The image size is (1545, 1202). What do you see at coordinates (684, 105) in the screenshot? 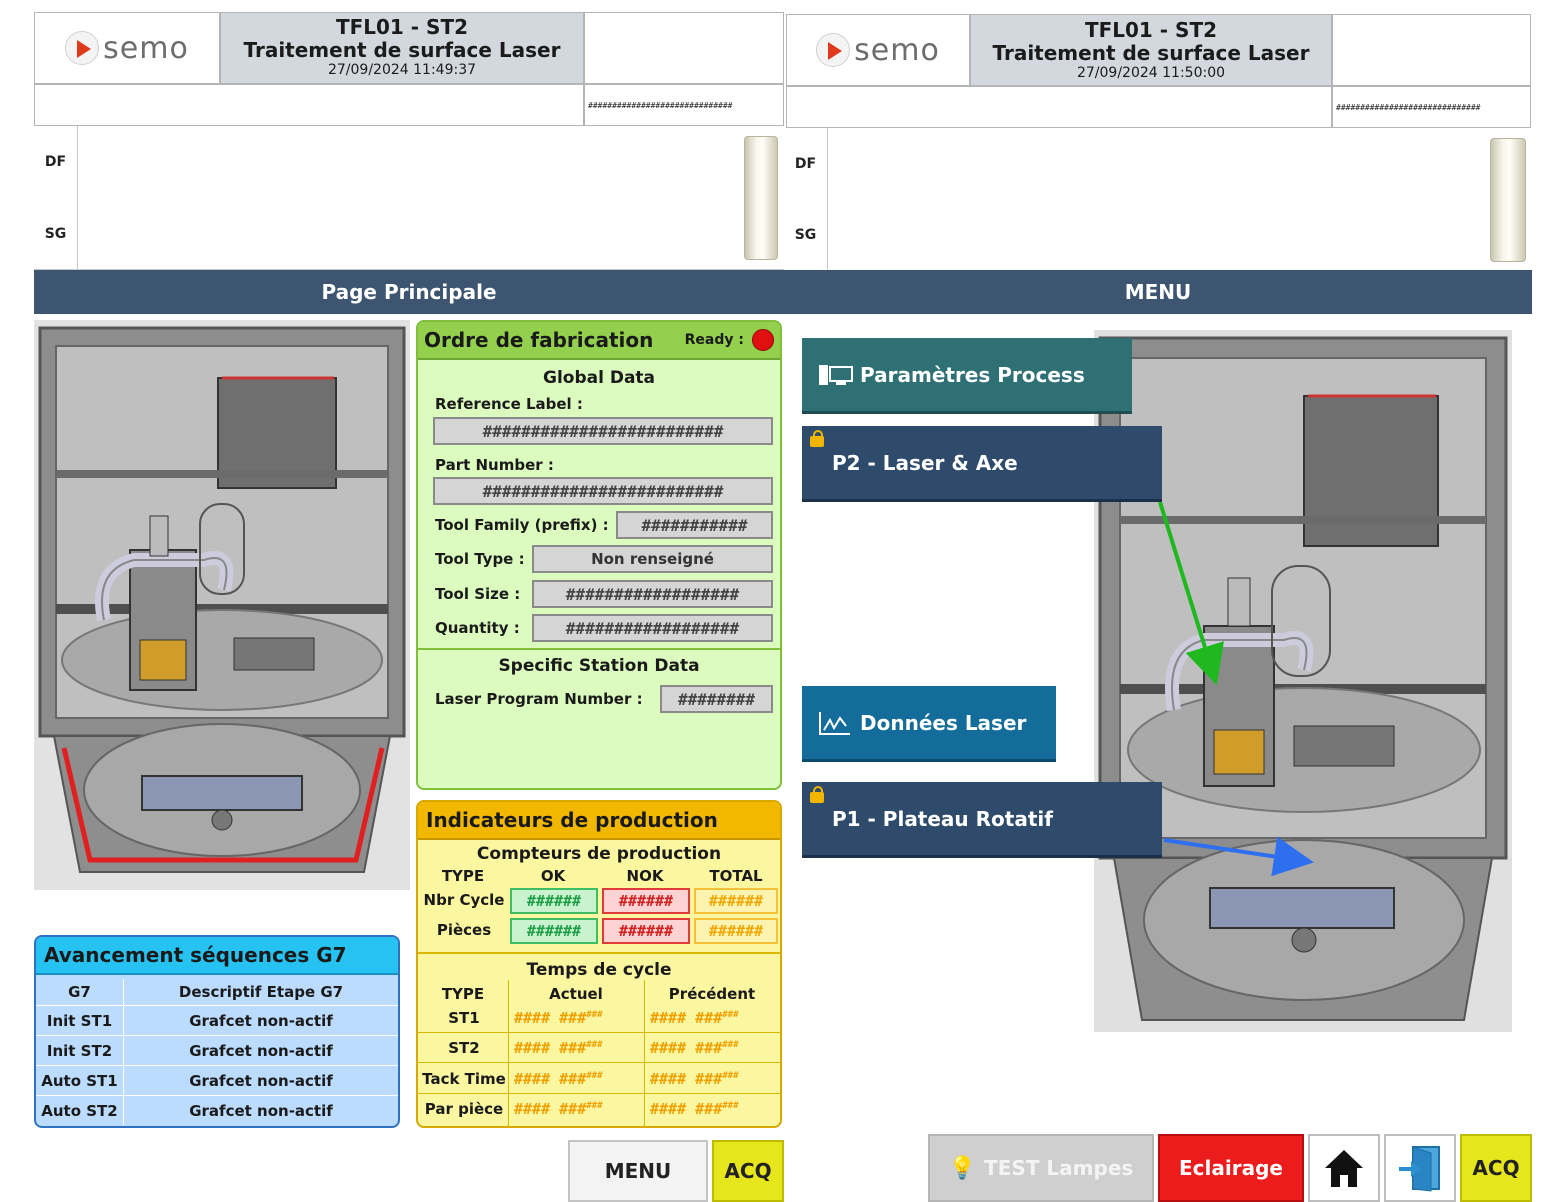
I see `hash-strip: ##############################` at bounding box center [684, 105].